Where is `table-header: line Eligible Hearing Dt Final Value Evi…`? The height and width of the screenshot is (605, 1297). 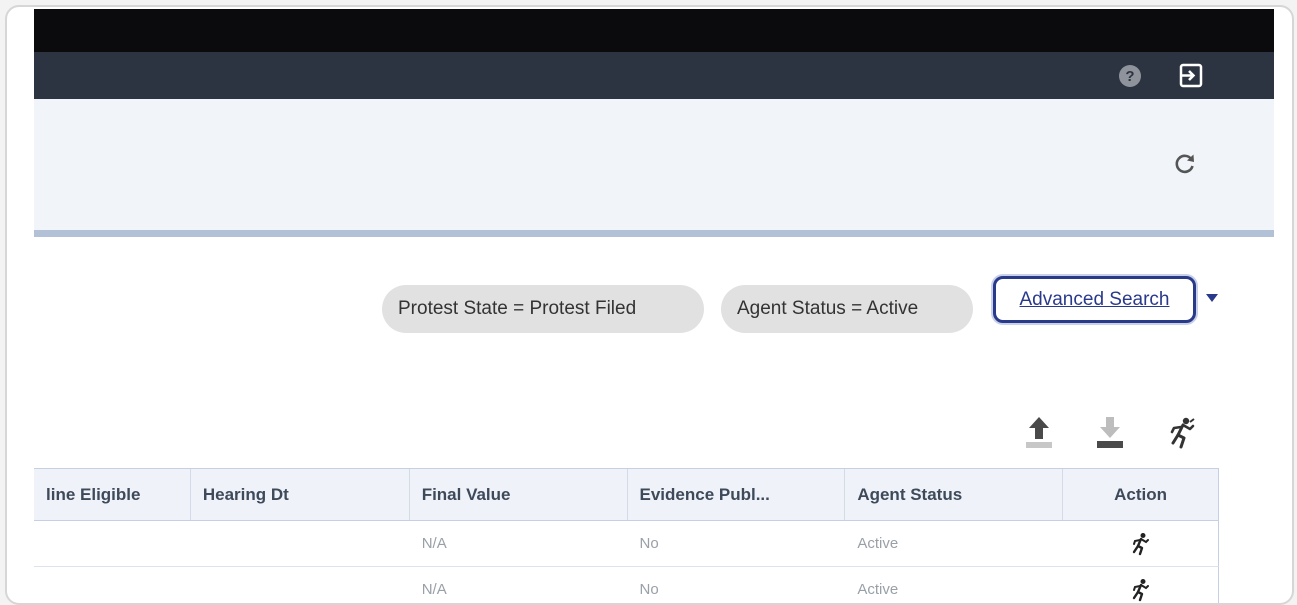 table-header: line Eligible Hearing Dt Final Value Evi… is located at coordinates (626, 494).